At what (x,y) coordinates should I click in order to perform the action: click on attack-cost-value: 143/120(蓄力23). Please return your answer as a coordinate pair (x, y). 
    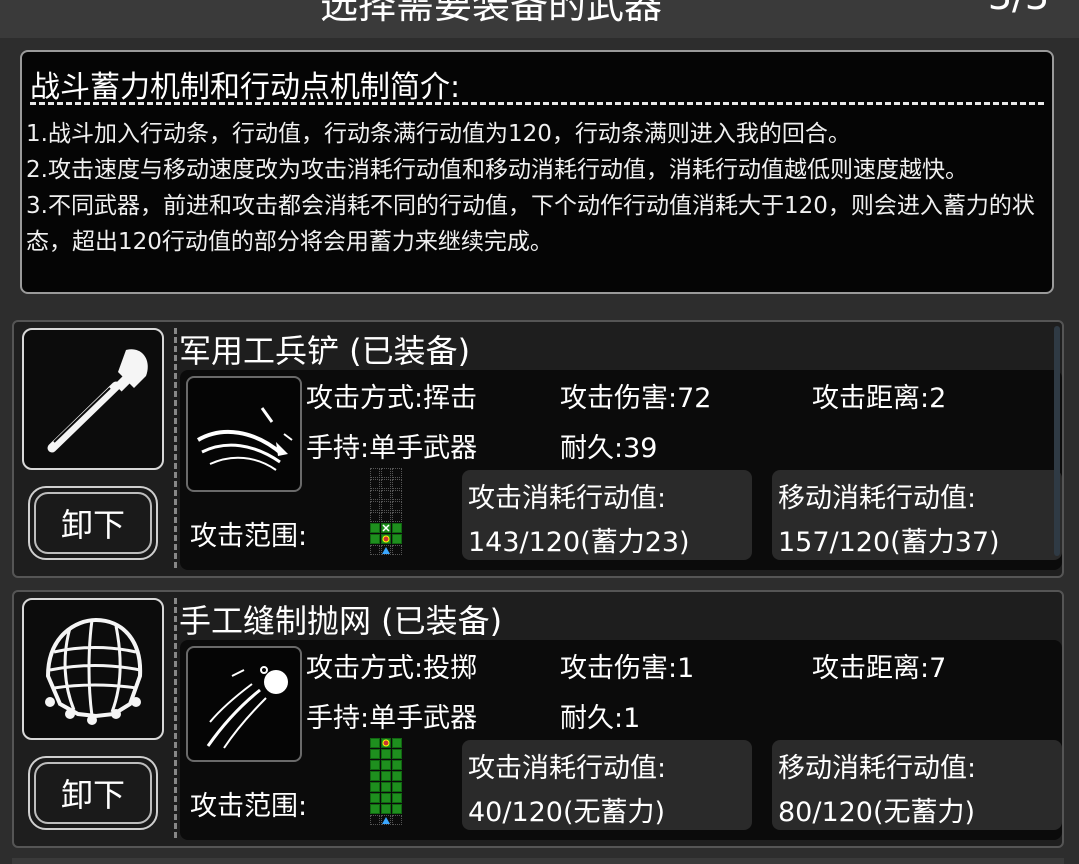
    Looking at the image, I should click on (579, 542).